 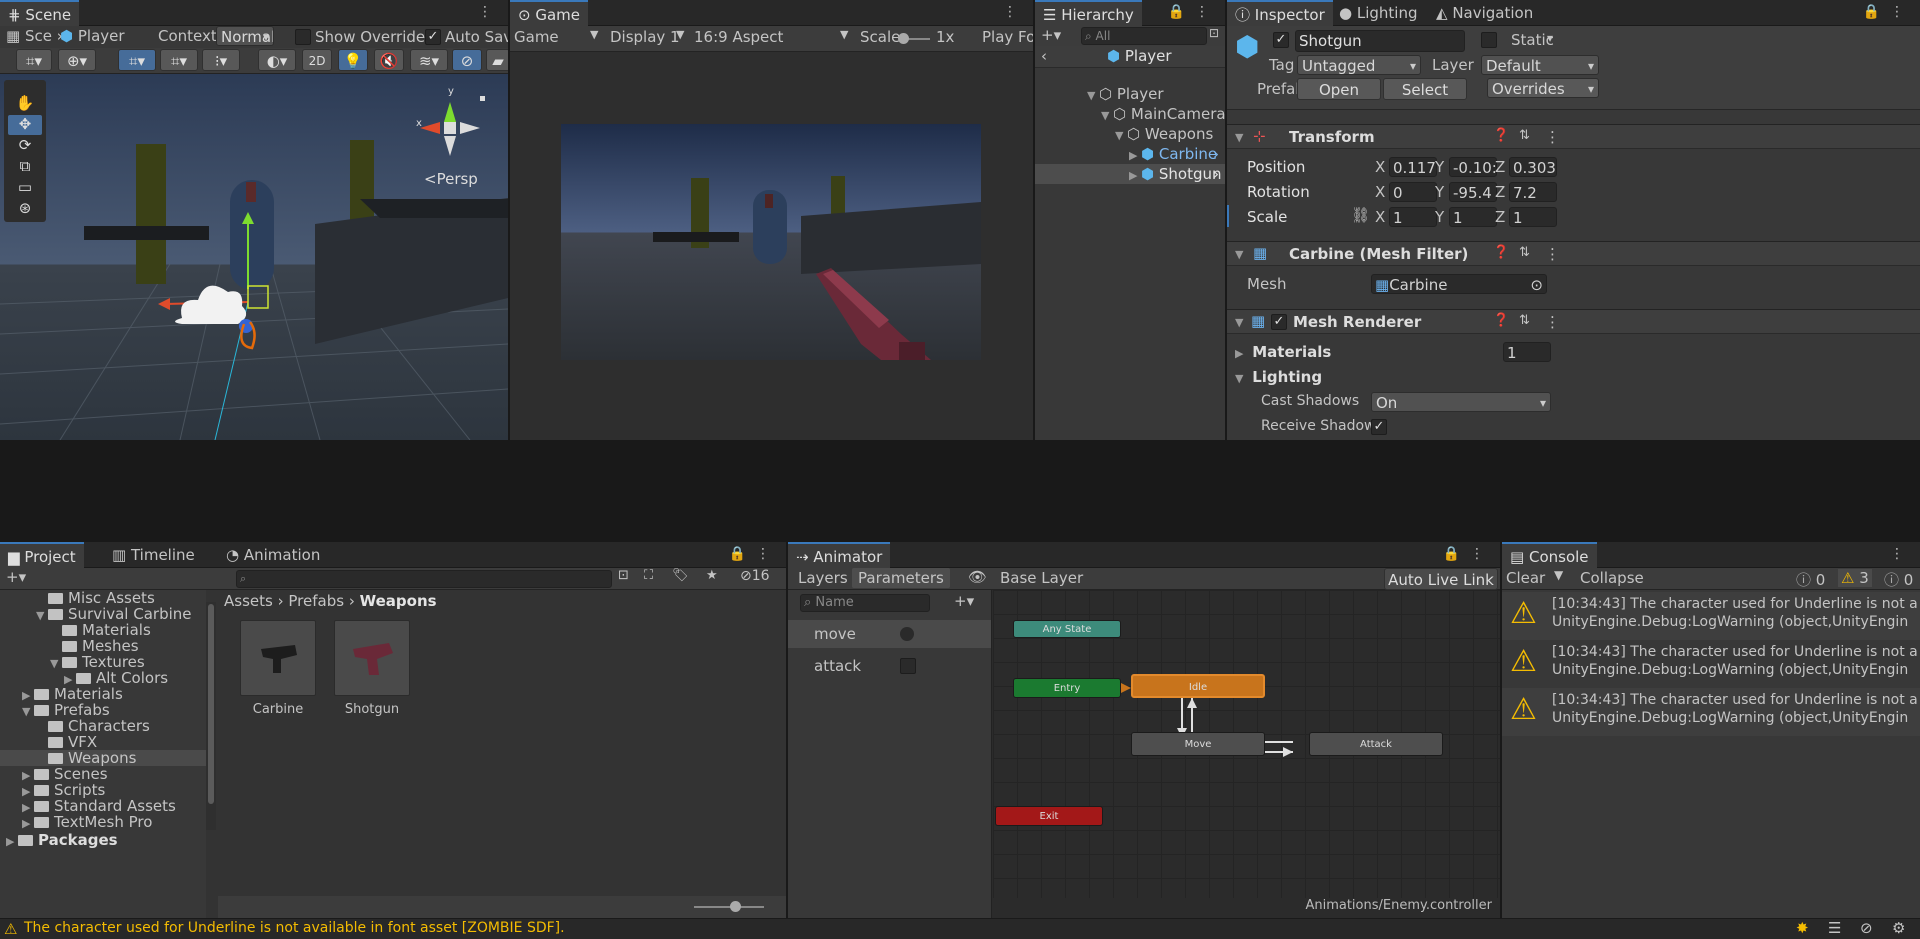 What do you see at coordinates (1376, 744) in the screenshot?
I see `state-attack: Attack` at bounding box center [1376, 744].